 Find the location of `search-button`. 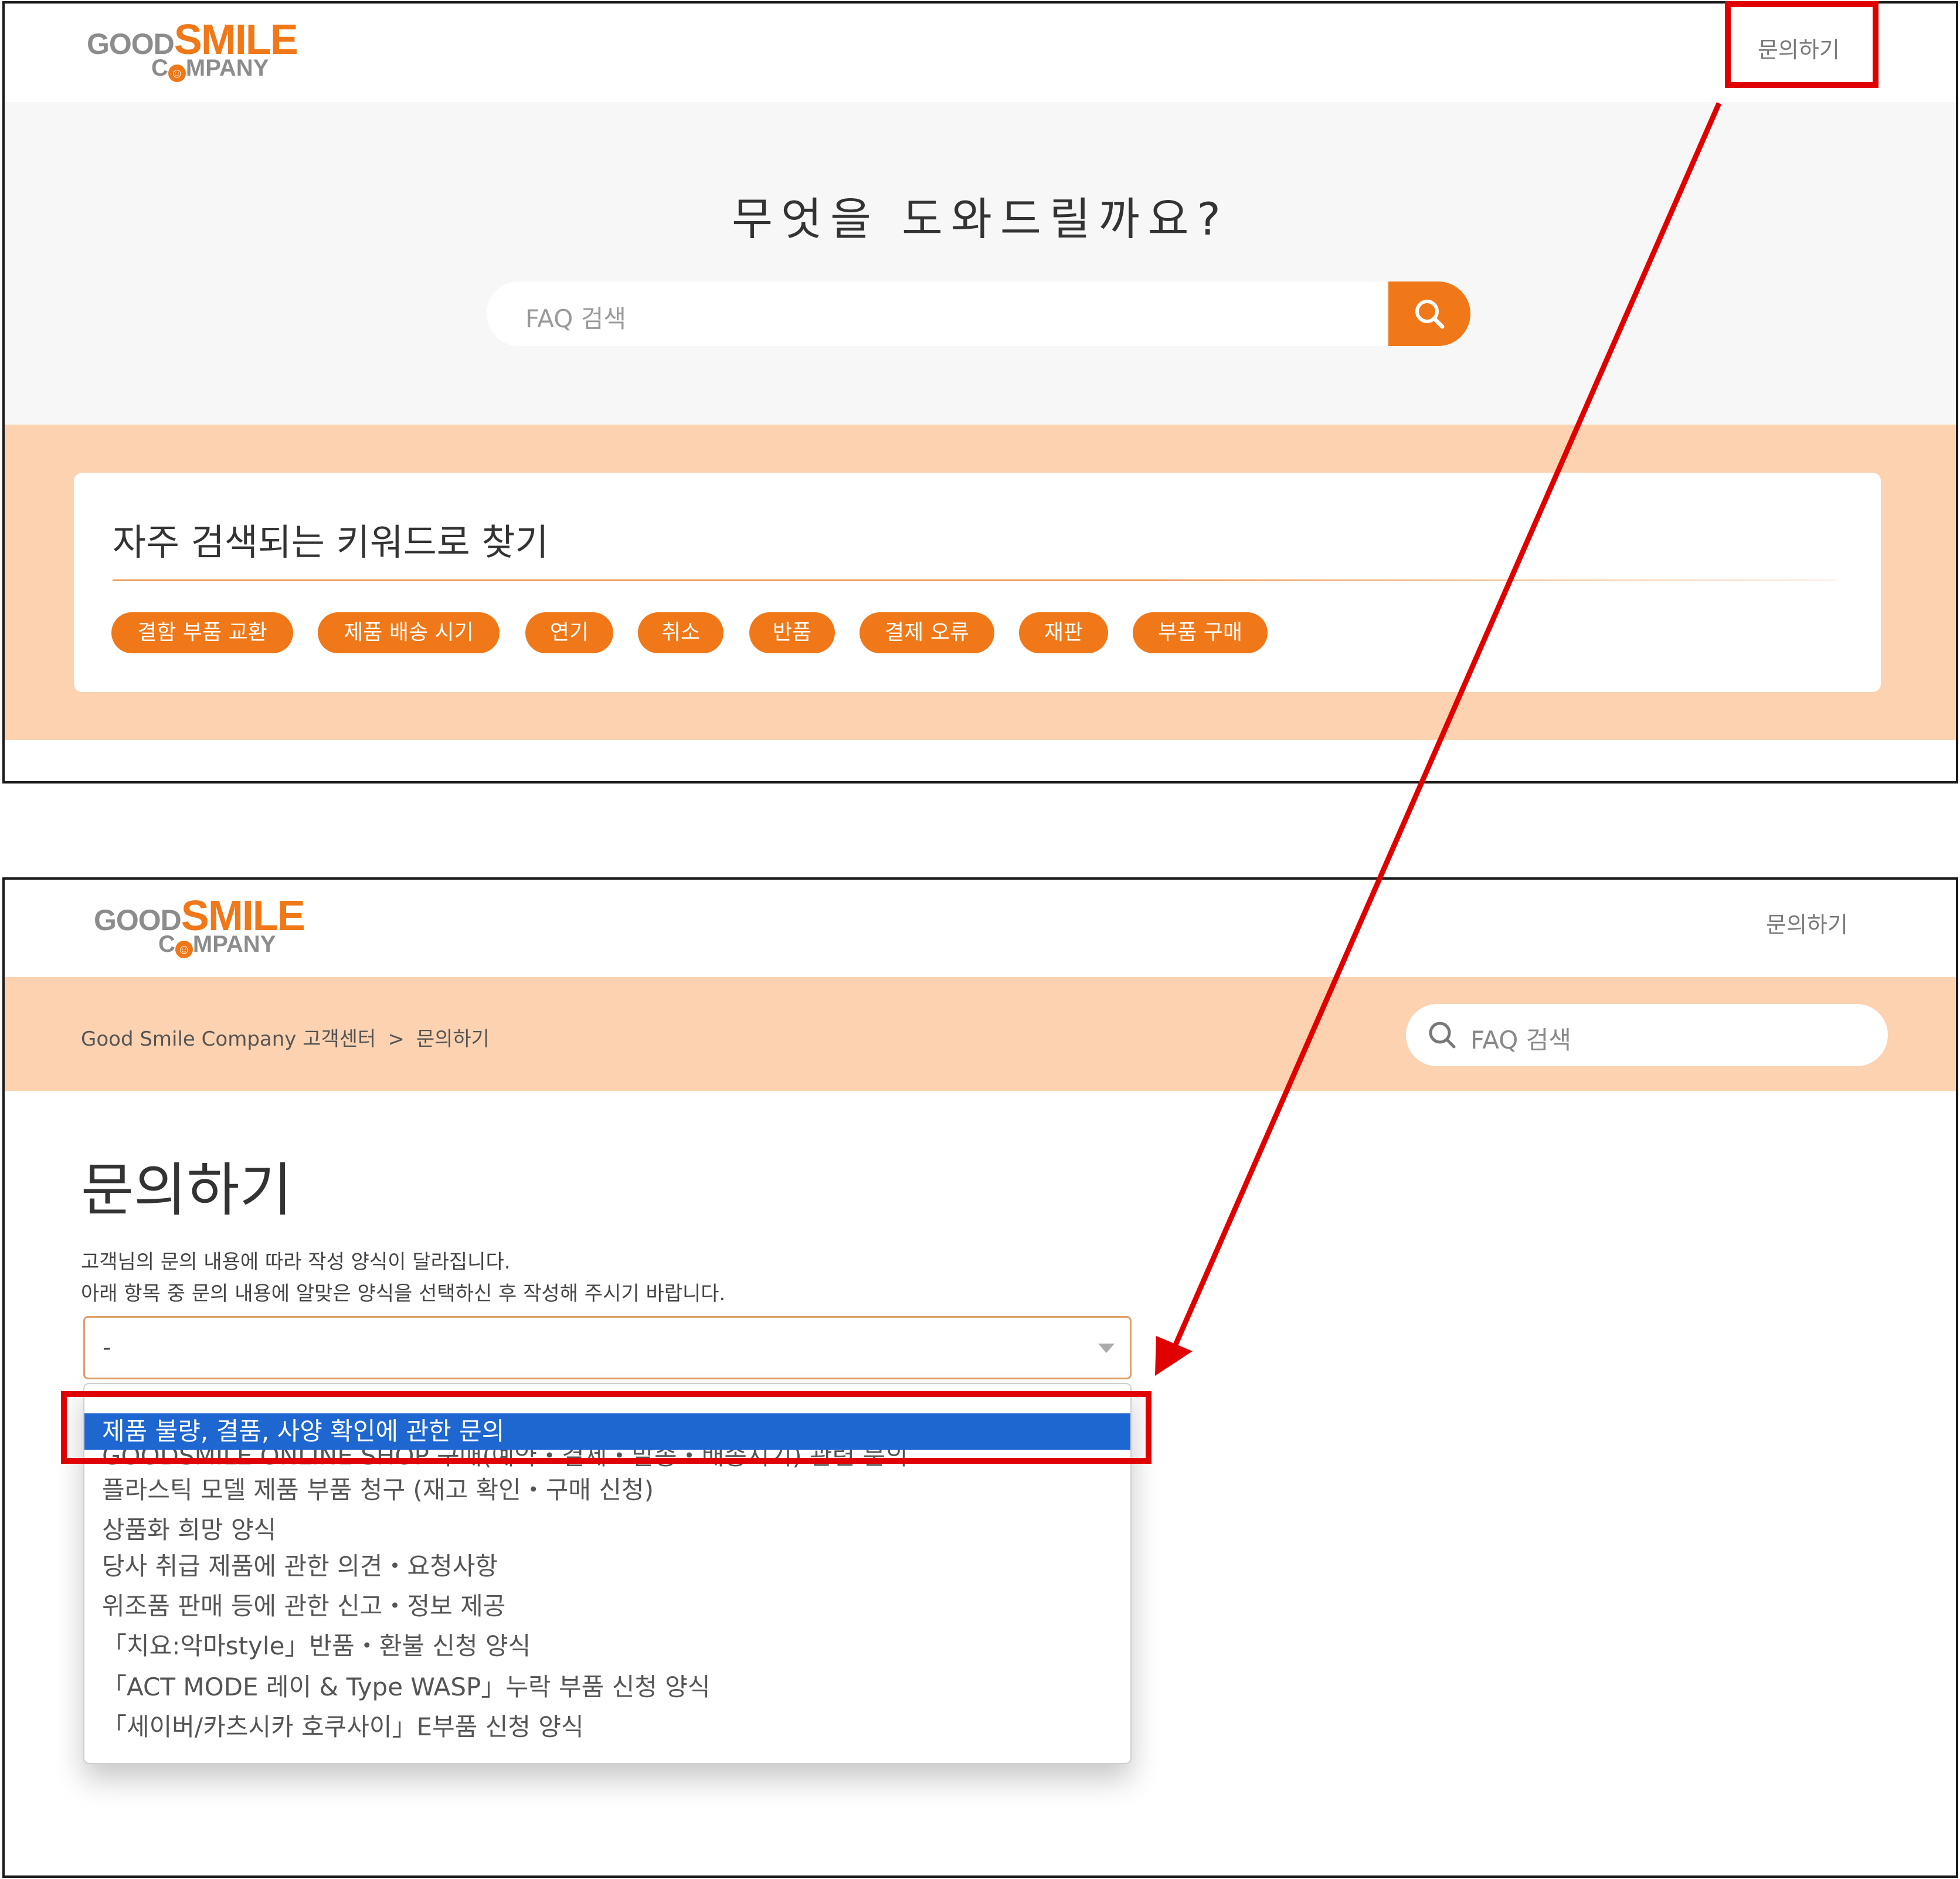

search-button is located at coordinates (1429, 313).